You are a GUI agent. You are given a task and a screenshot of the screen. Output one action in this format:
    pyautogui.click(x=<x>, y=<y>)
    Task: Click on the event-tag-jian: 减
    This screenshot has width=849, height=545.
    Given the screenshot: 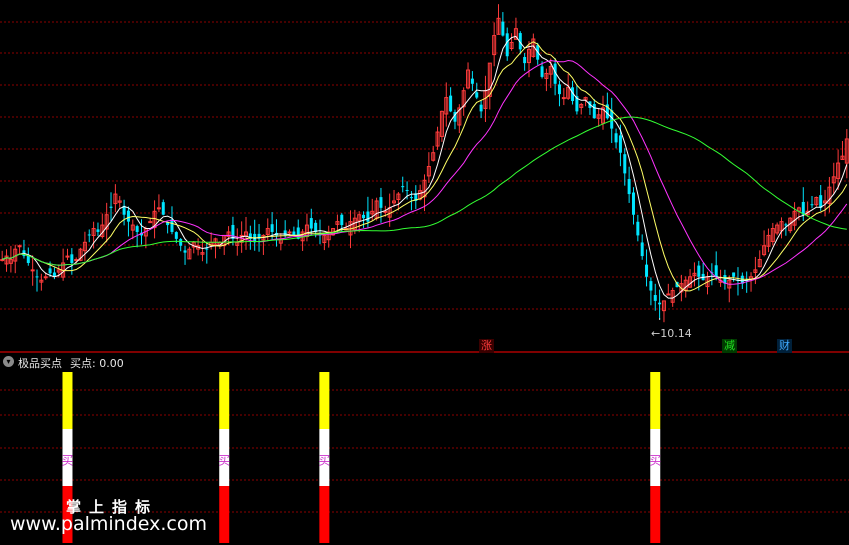 What is the action you would take?
    pyautogui.click(x=729, y=346)
    